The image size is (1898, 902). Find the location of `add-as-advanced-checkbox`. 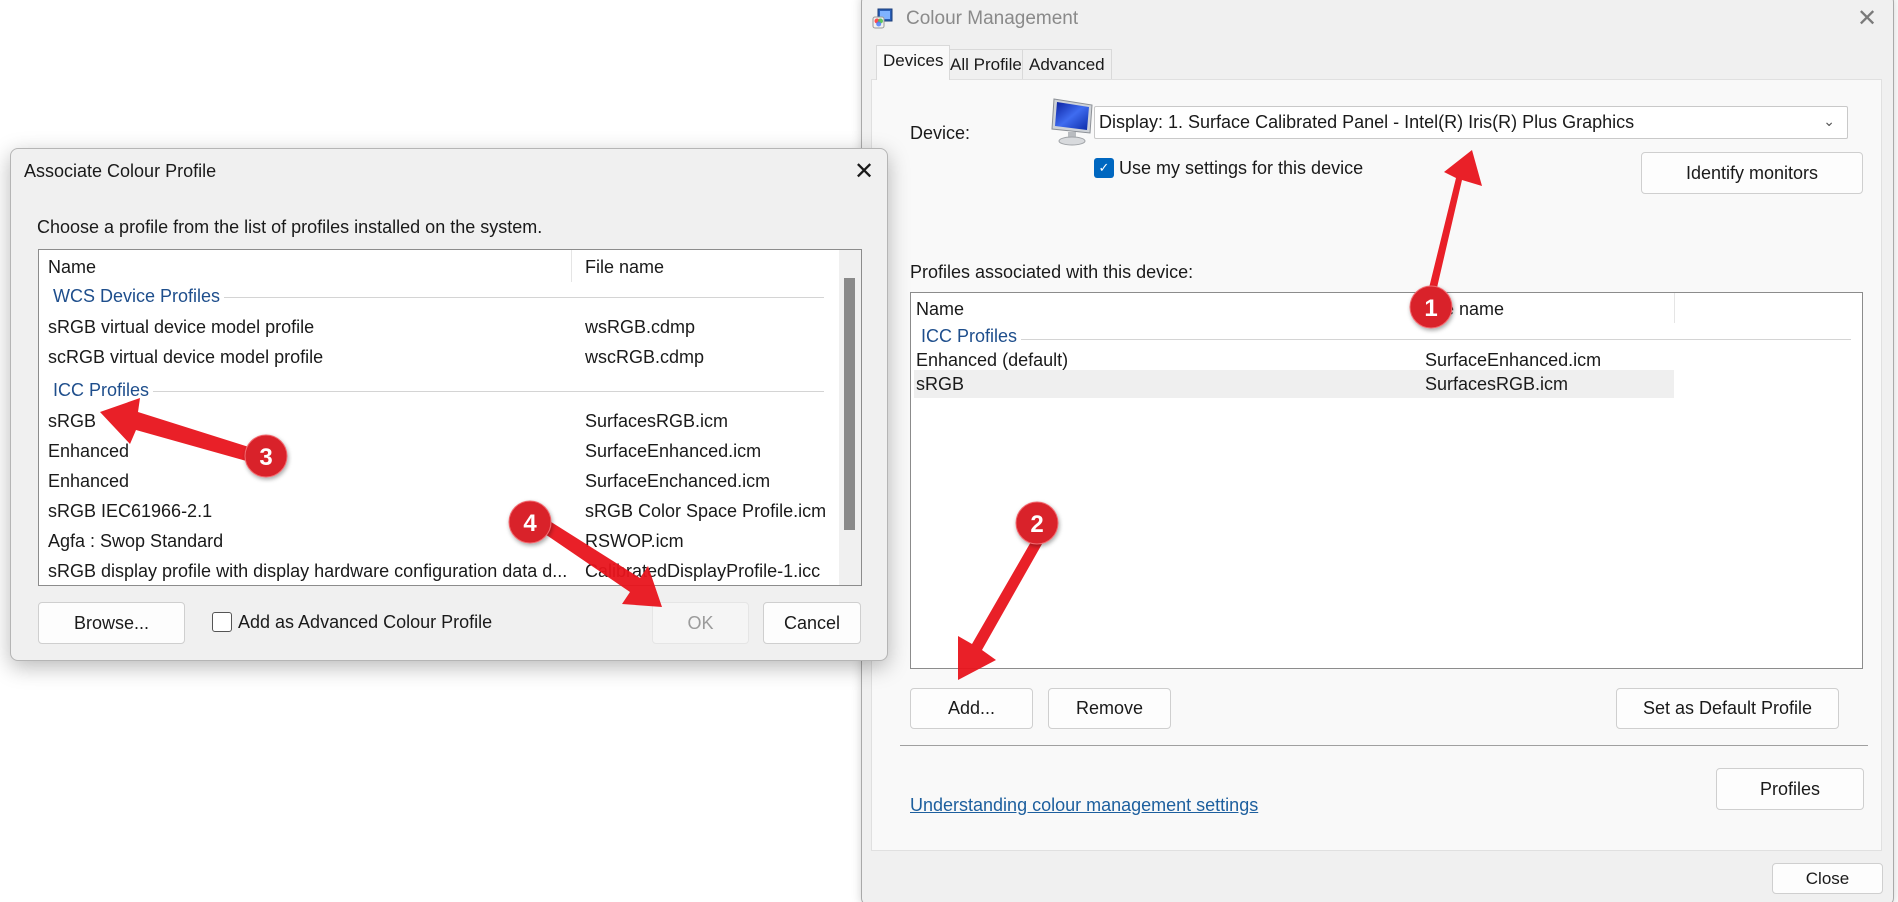

add-as-advanced-checkbox is located at coordinates (222, 622).